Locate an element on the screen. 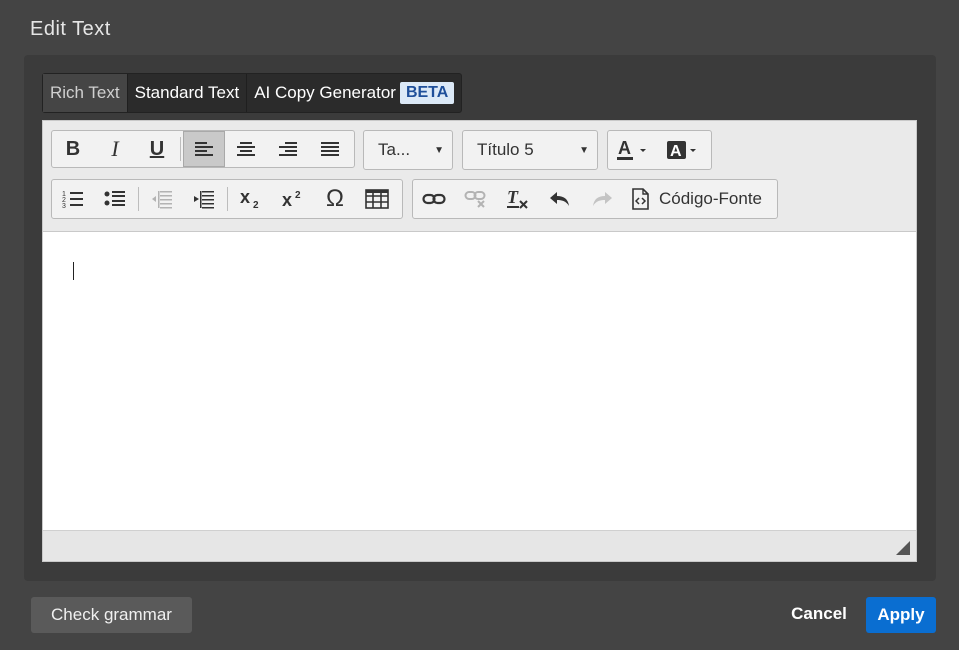  tab-label: Standard Text is located at coordinates (187, 92).